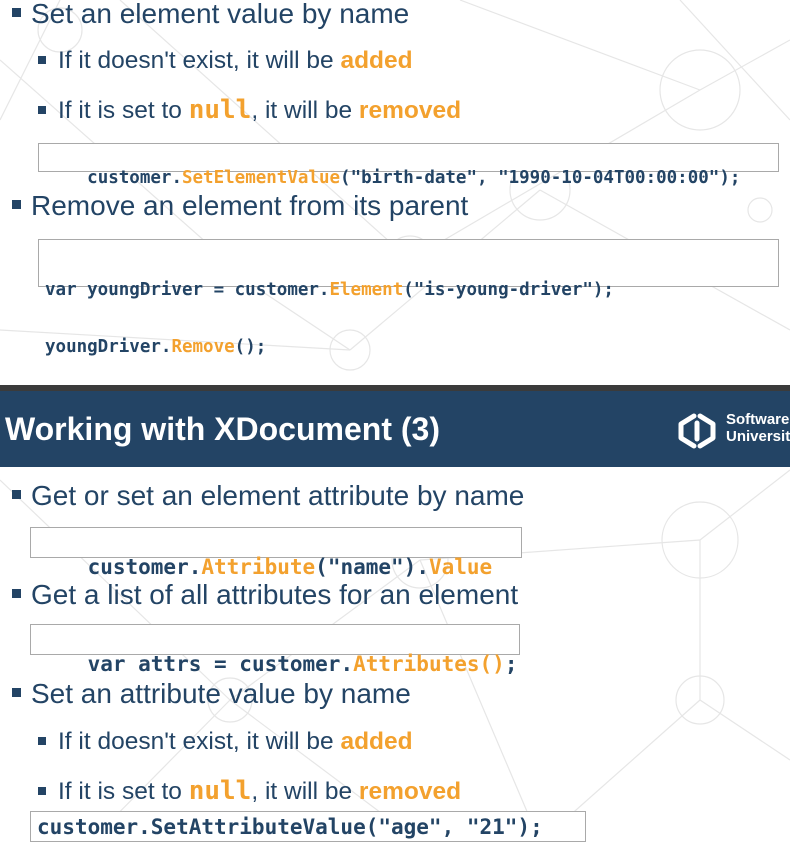 This screenshot has width=790, height=842. Describe the element at coordinates (268, 496) in the screenshot. I see `bullet-get-set-attribute: Get or set an element attribute by name` at that location.